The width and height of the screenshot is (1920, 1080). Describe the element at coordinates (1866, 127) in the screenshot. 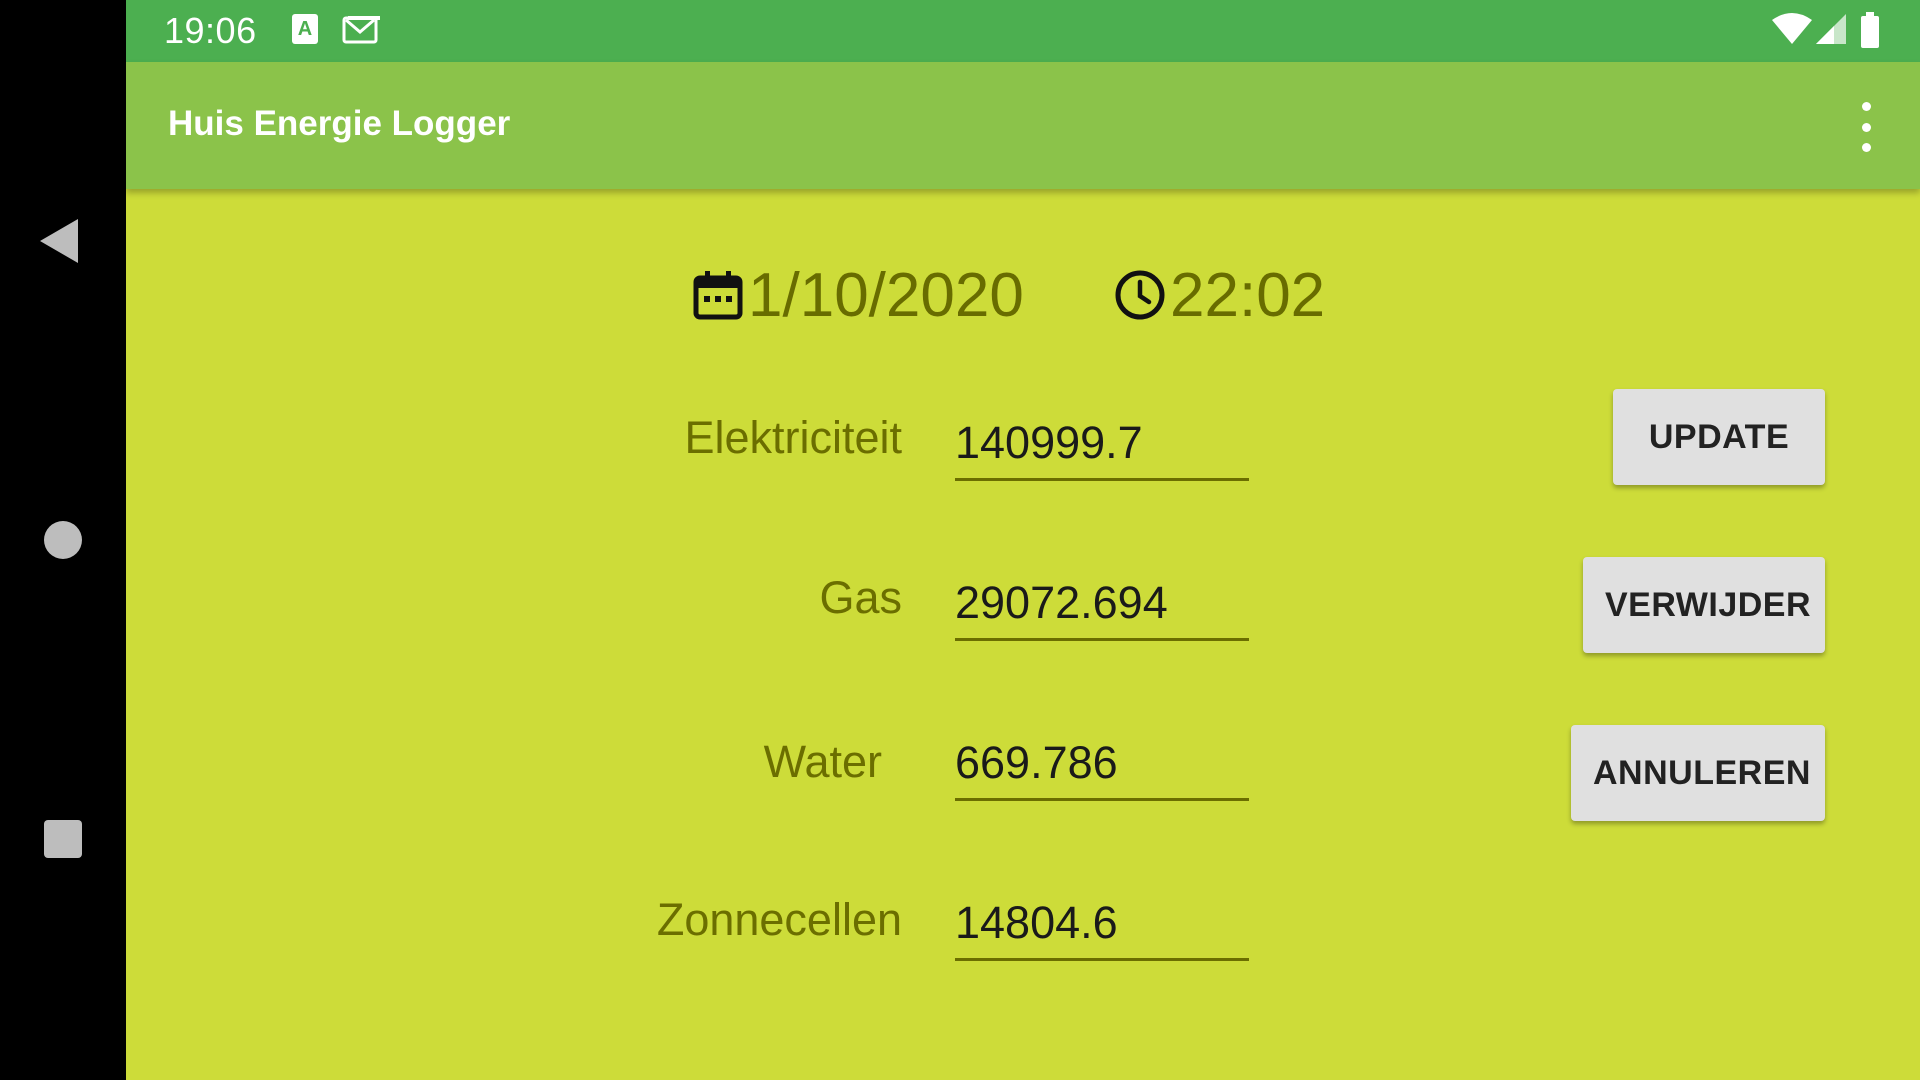

I see `overflow-menu-icon` at that location.